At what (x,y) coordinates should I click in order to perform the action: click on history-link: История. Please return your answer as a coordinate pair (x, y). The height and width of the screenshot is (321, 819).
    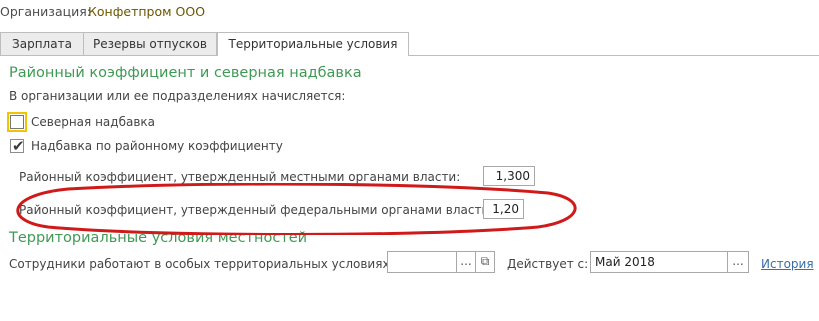
    Looking at the image, I should click on (787, 264).